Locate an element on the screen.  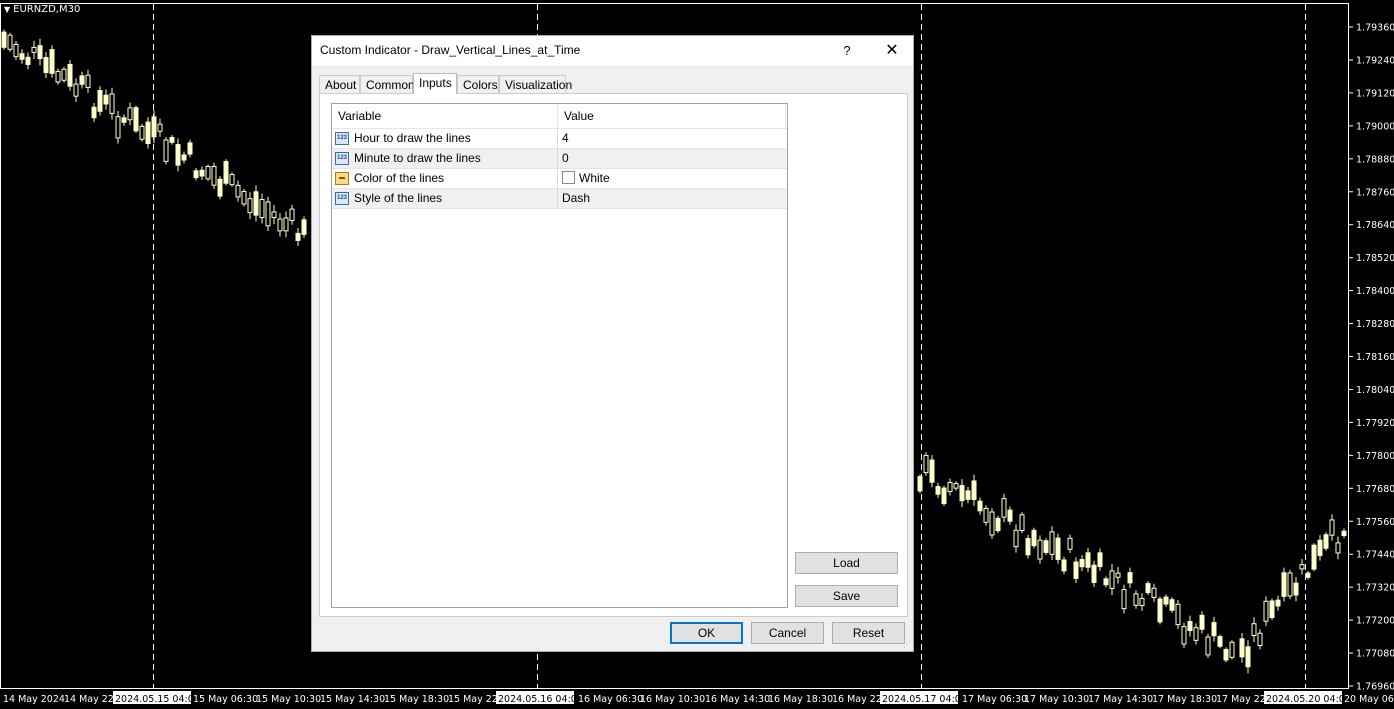
tab-colors: Colors is located at coordinates (478, 84).